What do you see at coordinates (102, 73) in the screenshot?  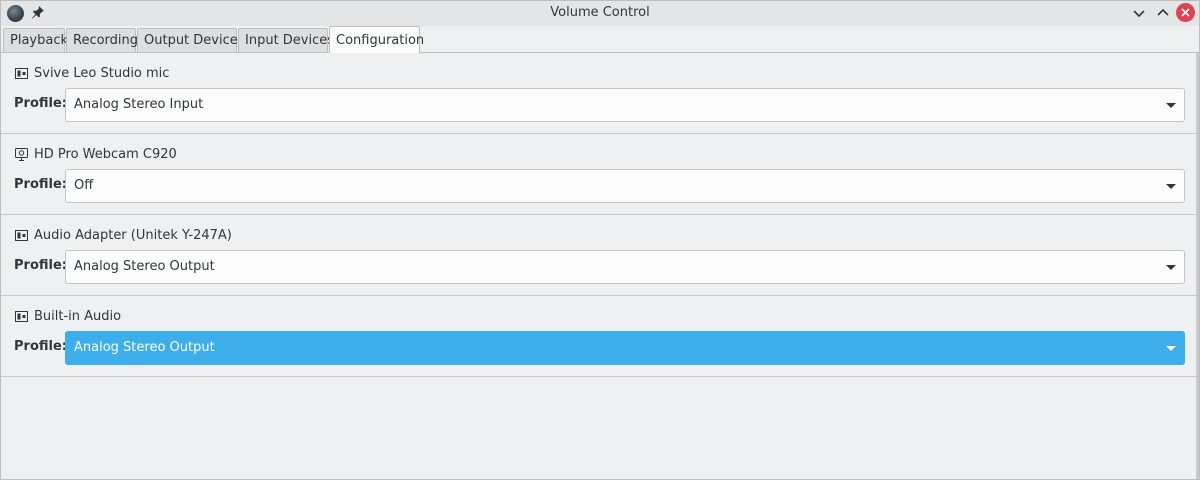 I see `device-name: Svive Leo Studio mic` at bounding box center [102, 73].